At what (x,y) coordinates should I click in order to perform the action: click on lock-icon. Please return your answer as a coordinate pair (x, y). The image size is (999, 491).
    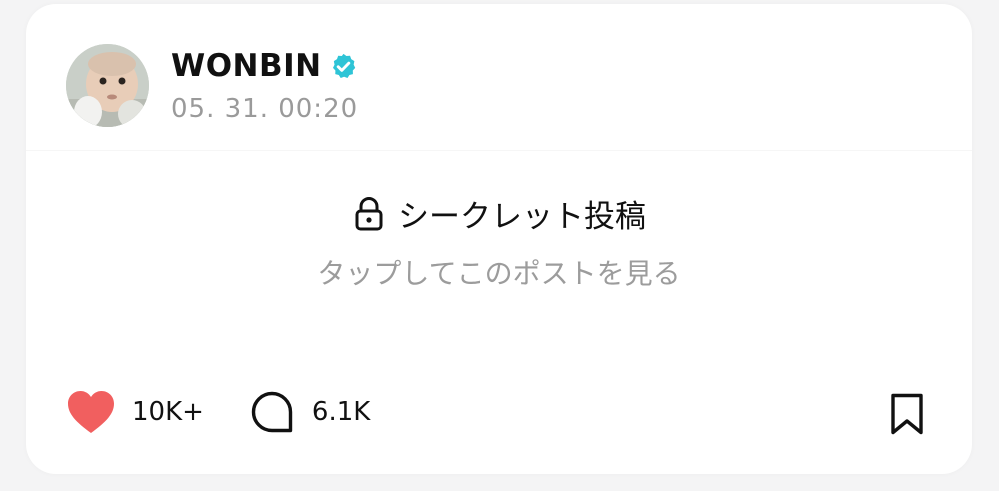
    Looking at the image, I should click on (369, 214).